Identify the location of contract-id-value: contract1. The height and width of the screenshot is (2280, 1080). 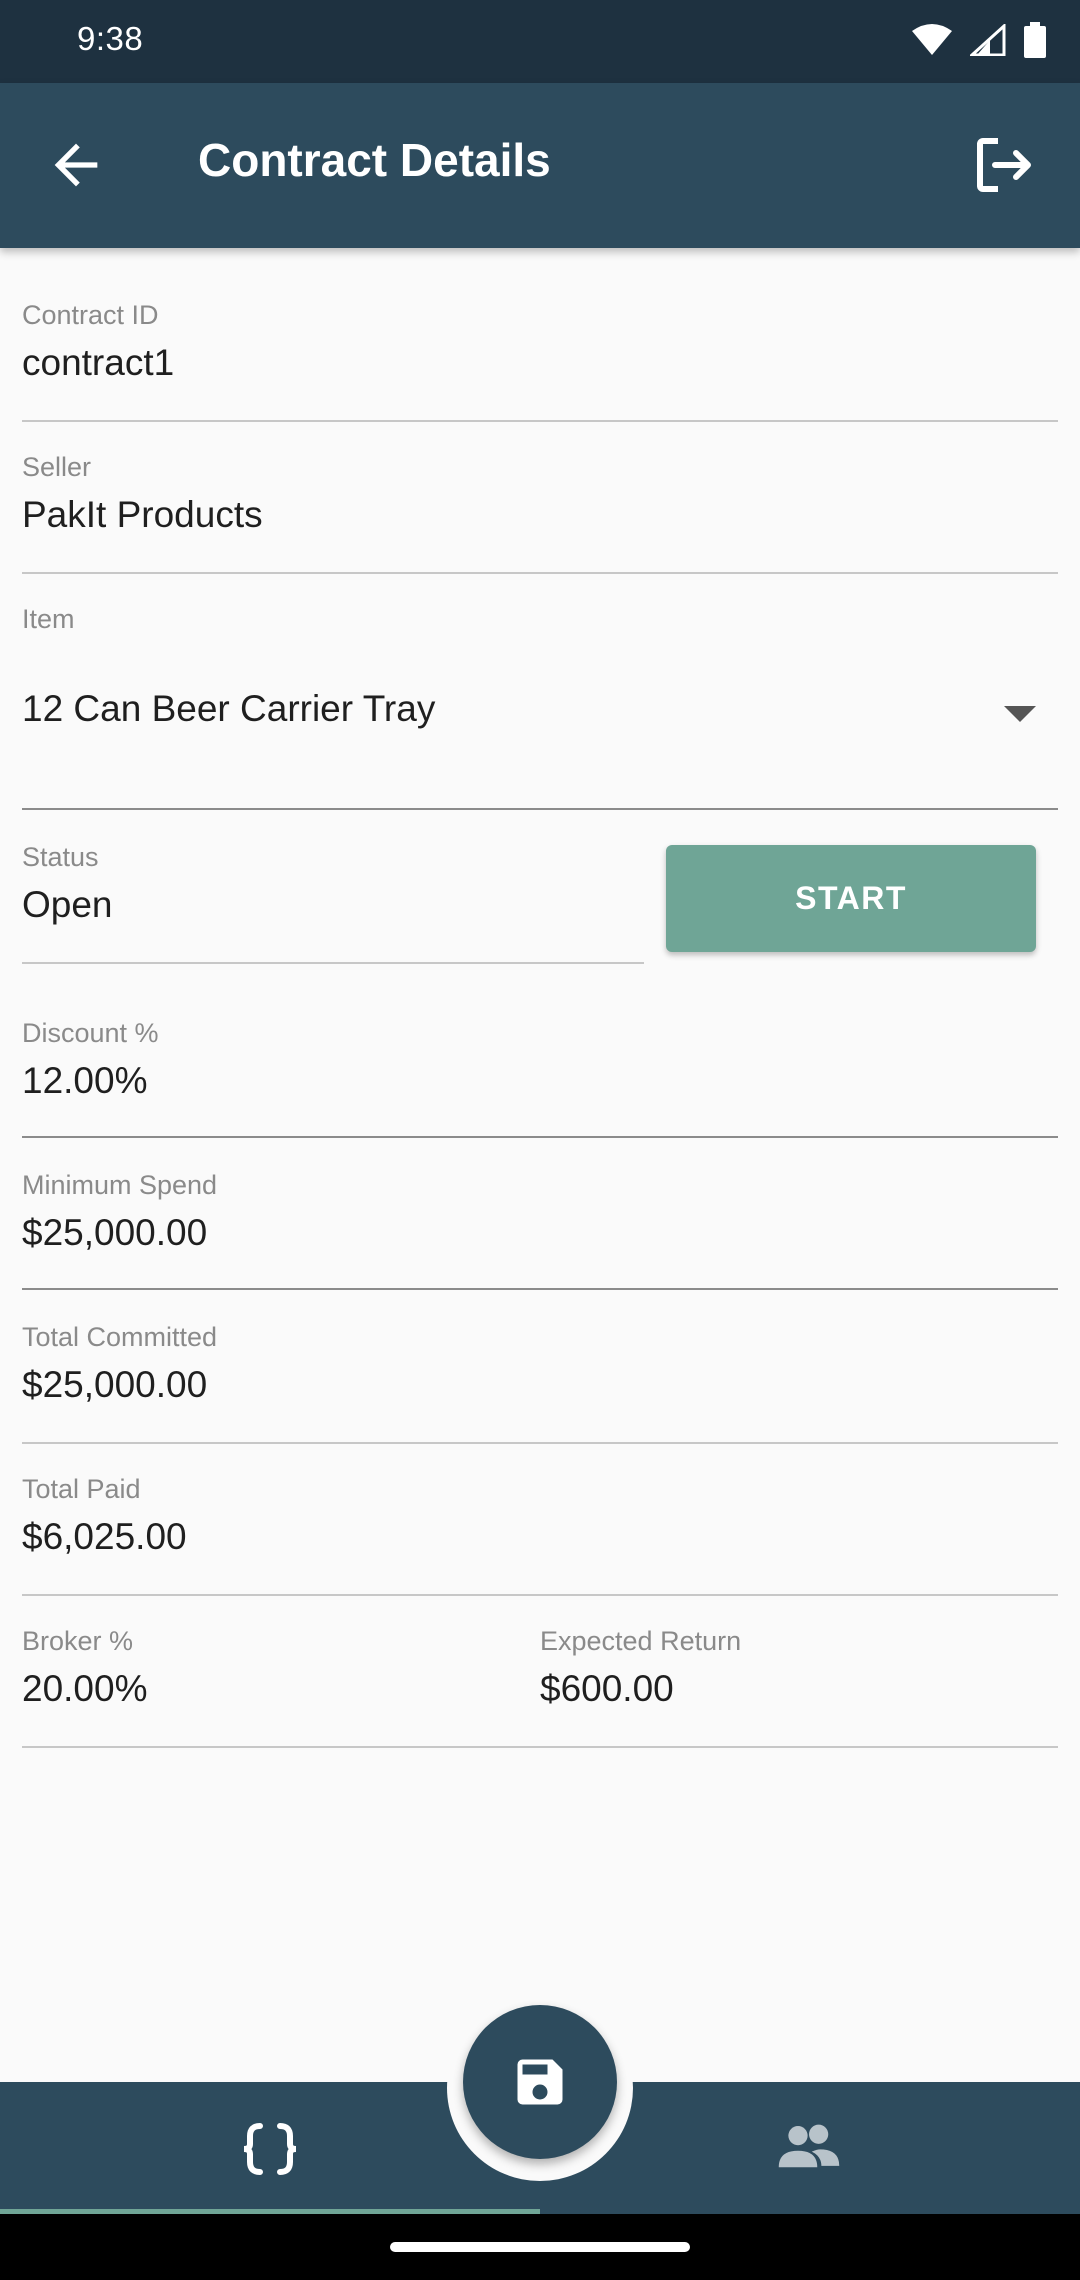
(98, 362).